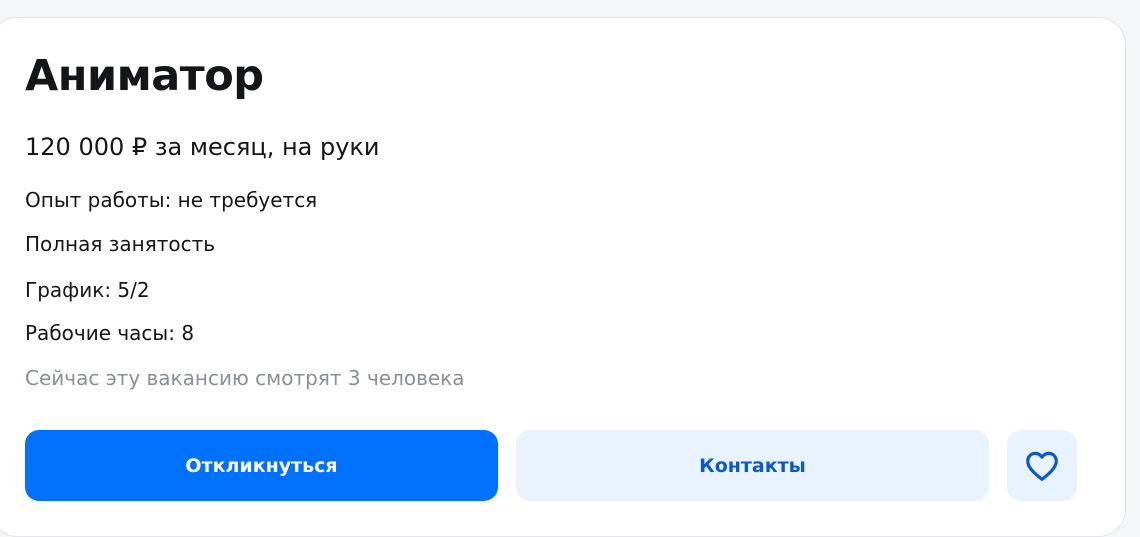  I want to click on contacts-button: Контакты, so click(752, 465).